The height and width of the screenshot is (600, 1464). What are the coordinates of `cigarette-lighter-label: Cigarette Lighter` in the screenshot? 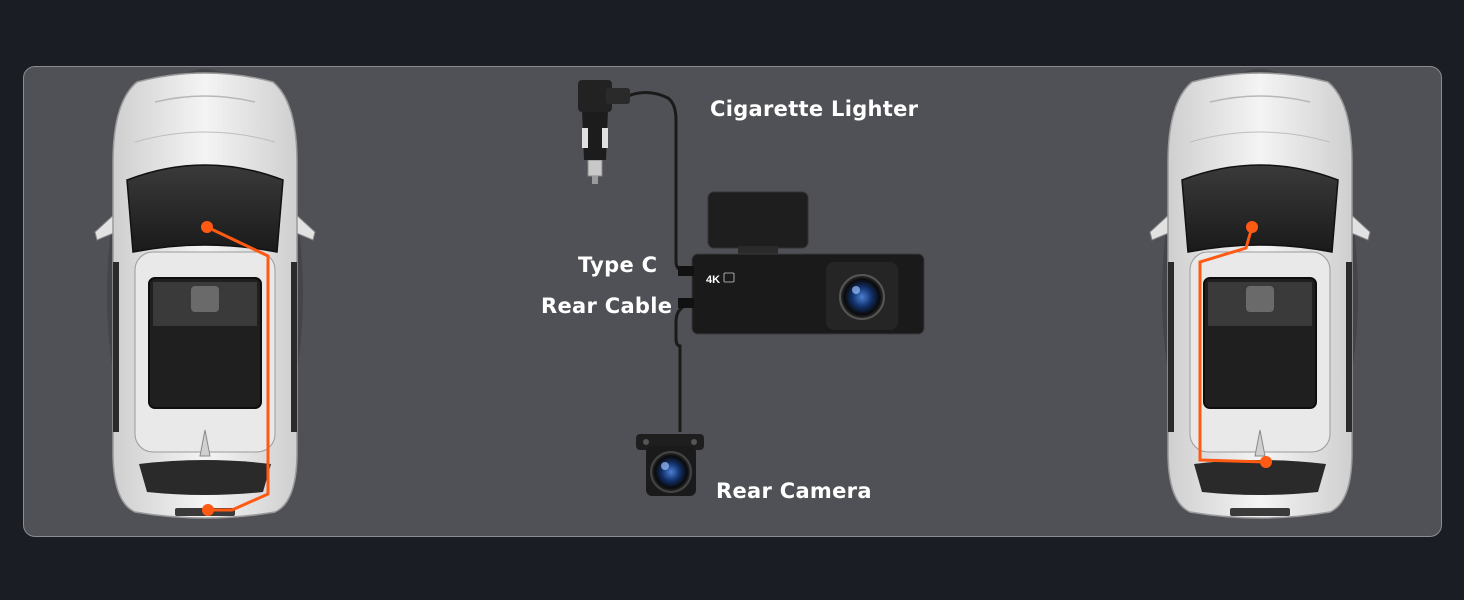 It's located at (814, 109).